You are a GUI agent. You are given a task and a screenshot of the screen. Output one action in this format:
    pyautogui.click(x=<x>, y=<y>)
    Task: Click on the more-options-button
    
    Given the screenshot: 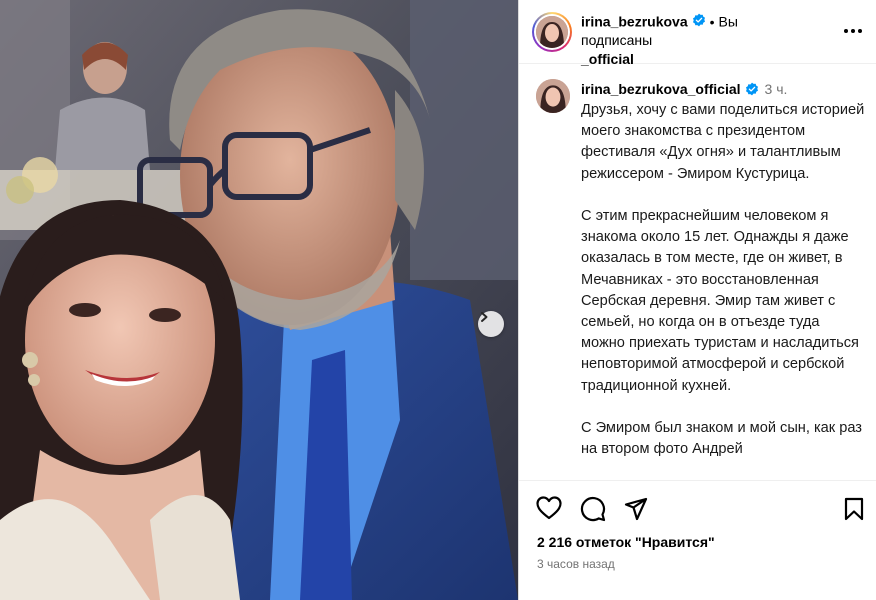 What is the action you would take?
    pyautogui.click(x=853, y=31)
    